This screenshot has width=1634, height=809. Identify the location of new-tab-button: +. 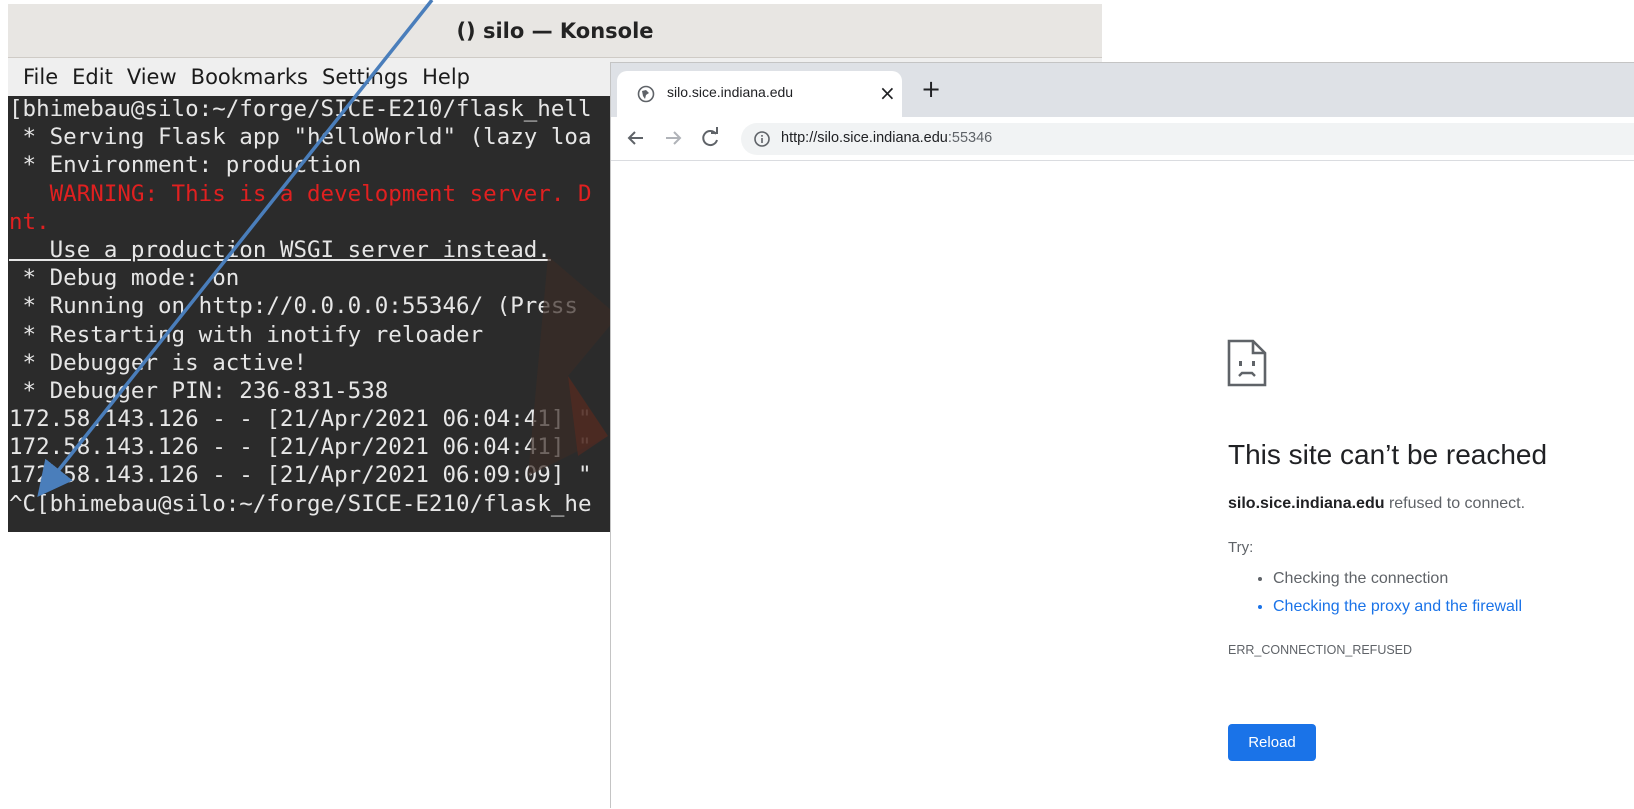
(931, 89).